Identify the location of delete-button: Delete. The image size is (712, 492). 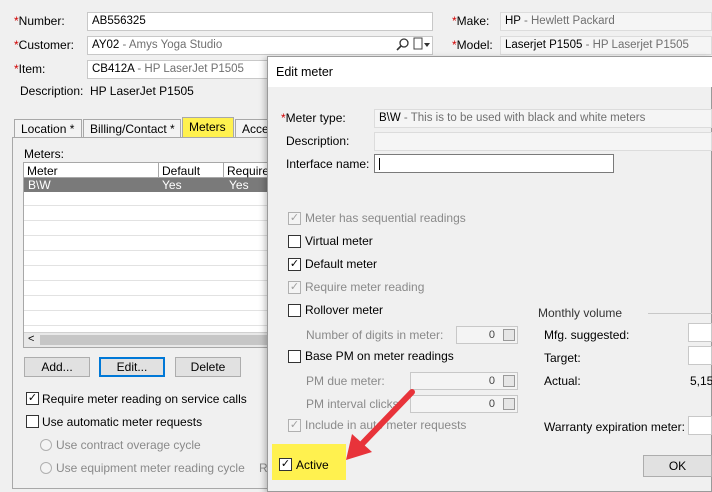
(208, 367).